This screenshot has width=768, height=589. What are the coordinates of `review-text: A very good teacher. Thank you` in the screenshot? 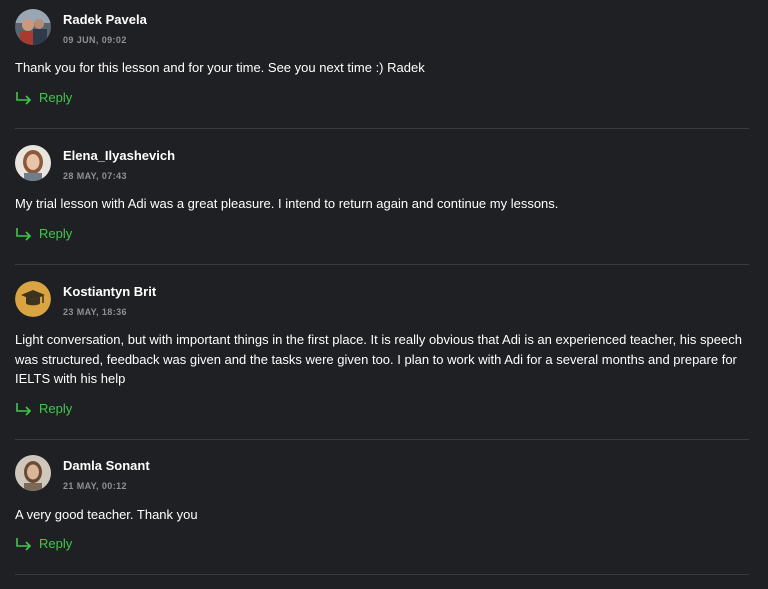 It's located at (106, 514).